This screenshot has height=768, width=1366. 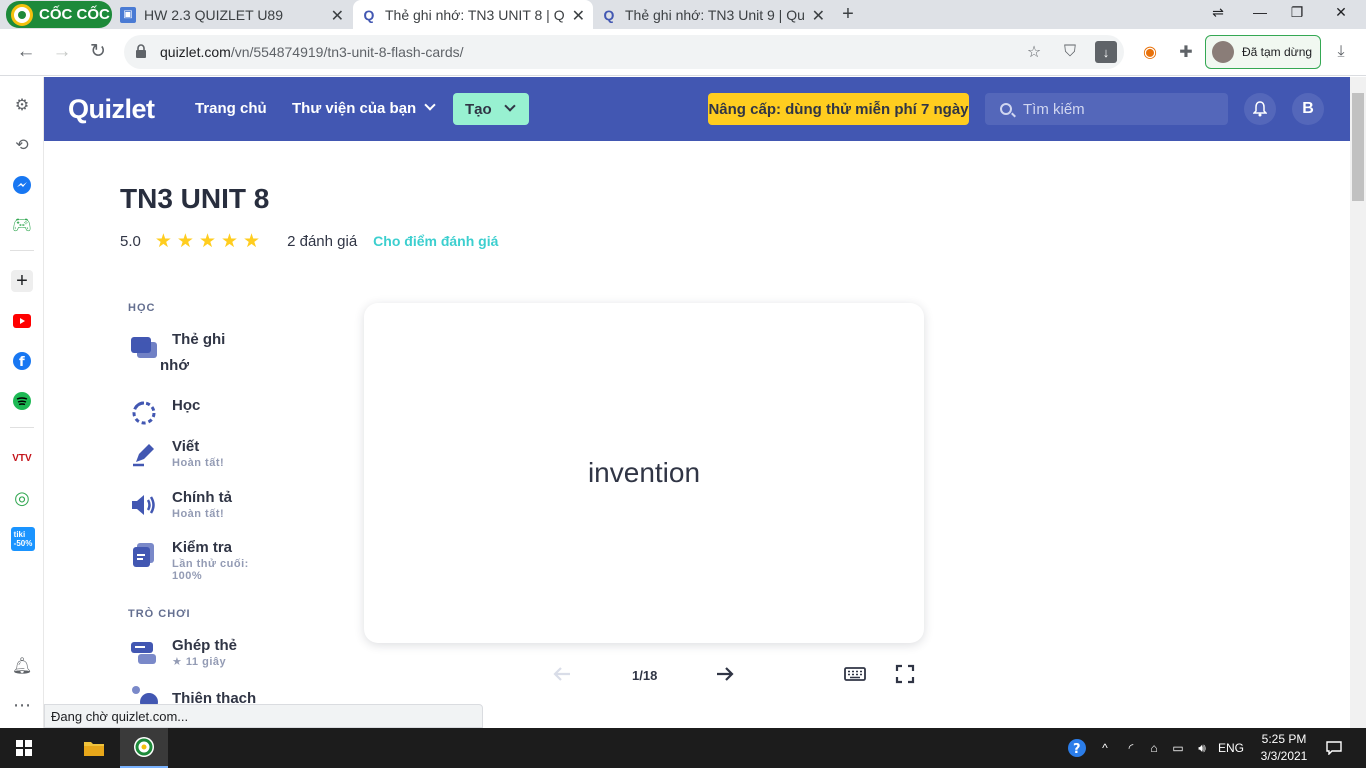 What do you see at coordinates (683, 748) in the screenshot?
I see `windows-taskbar: ? ^ ◜ ⌂ ▭ 🔊︎ ENG 5:25 PM 3/3/2021` at bounding box center [683, 748].